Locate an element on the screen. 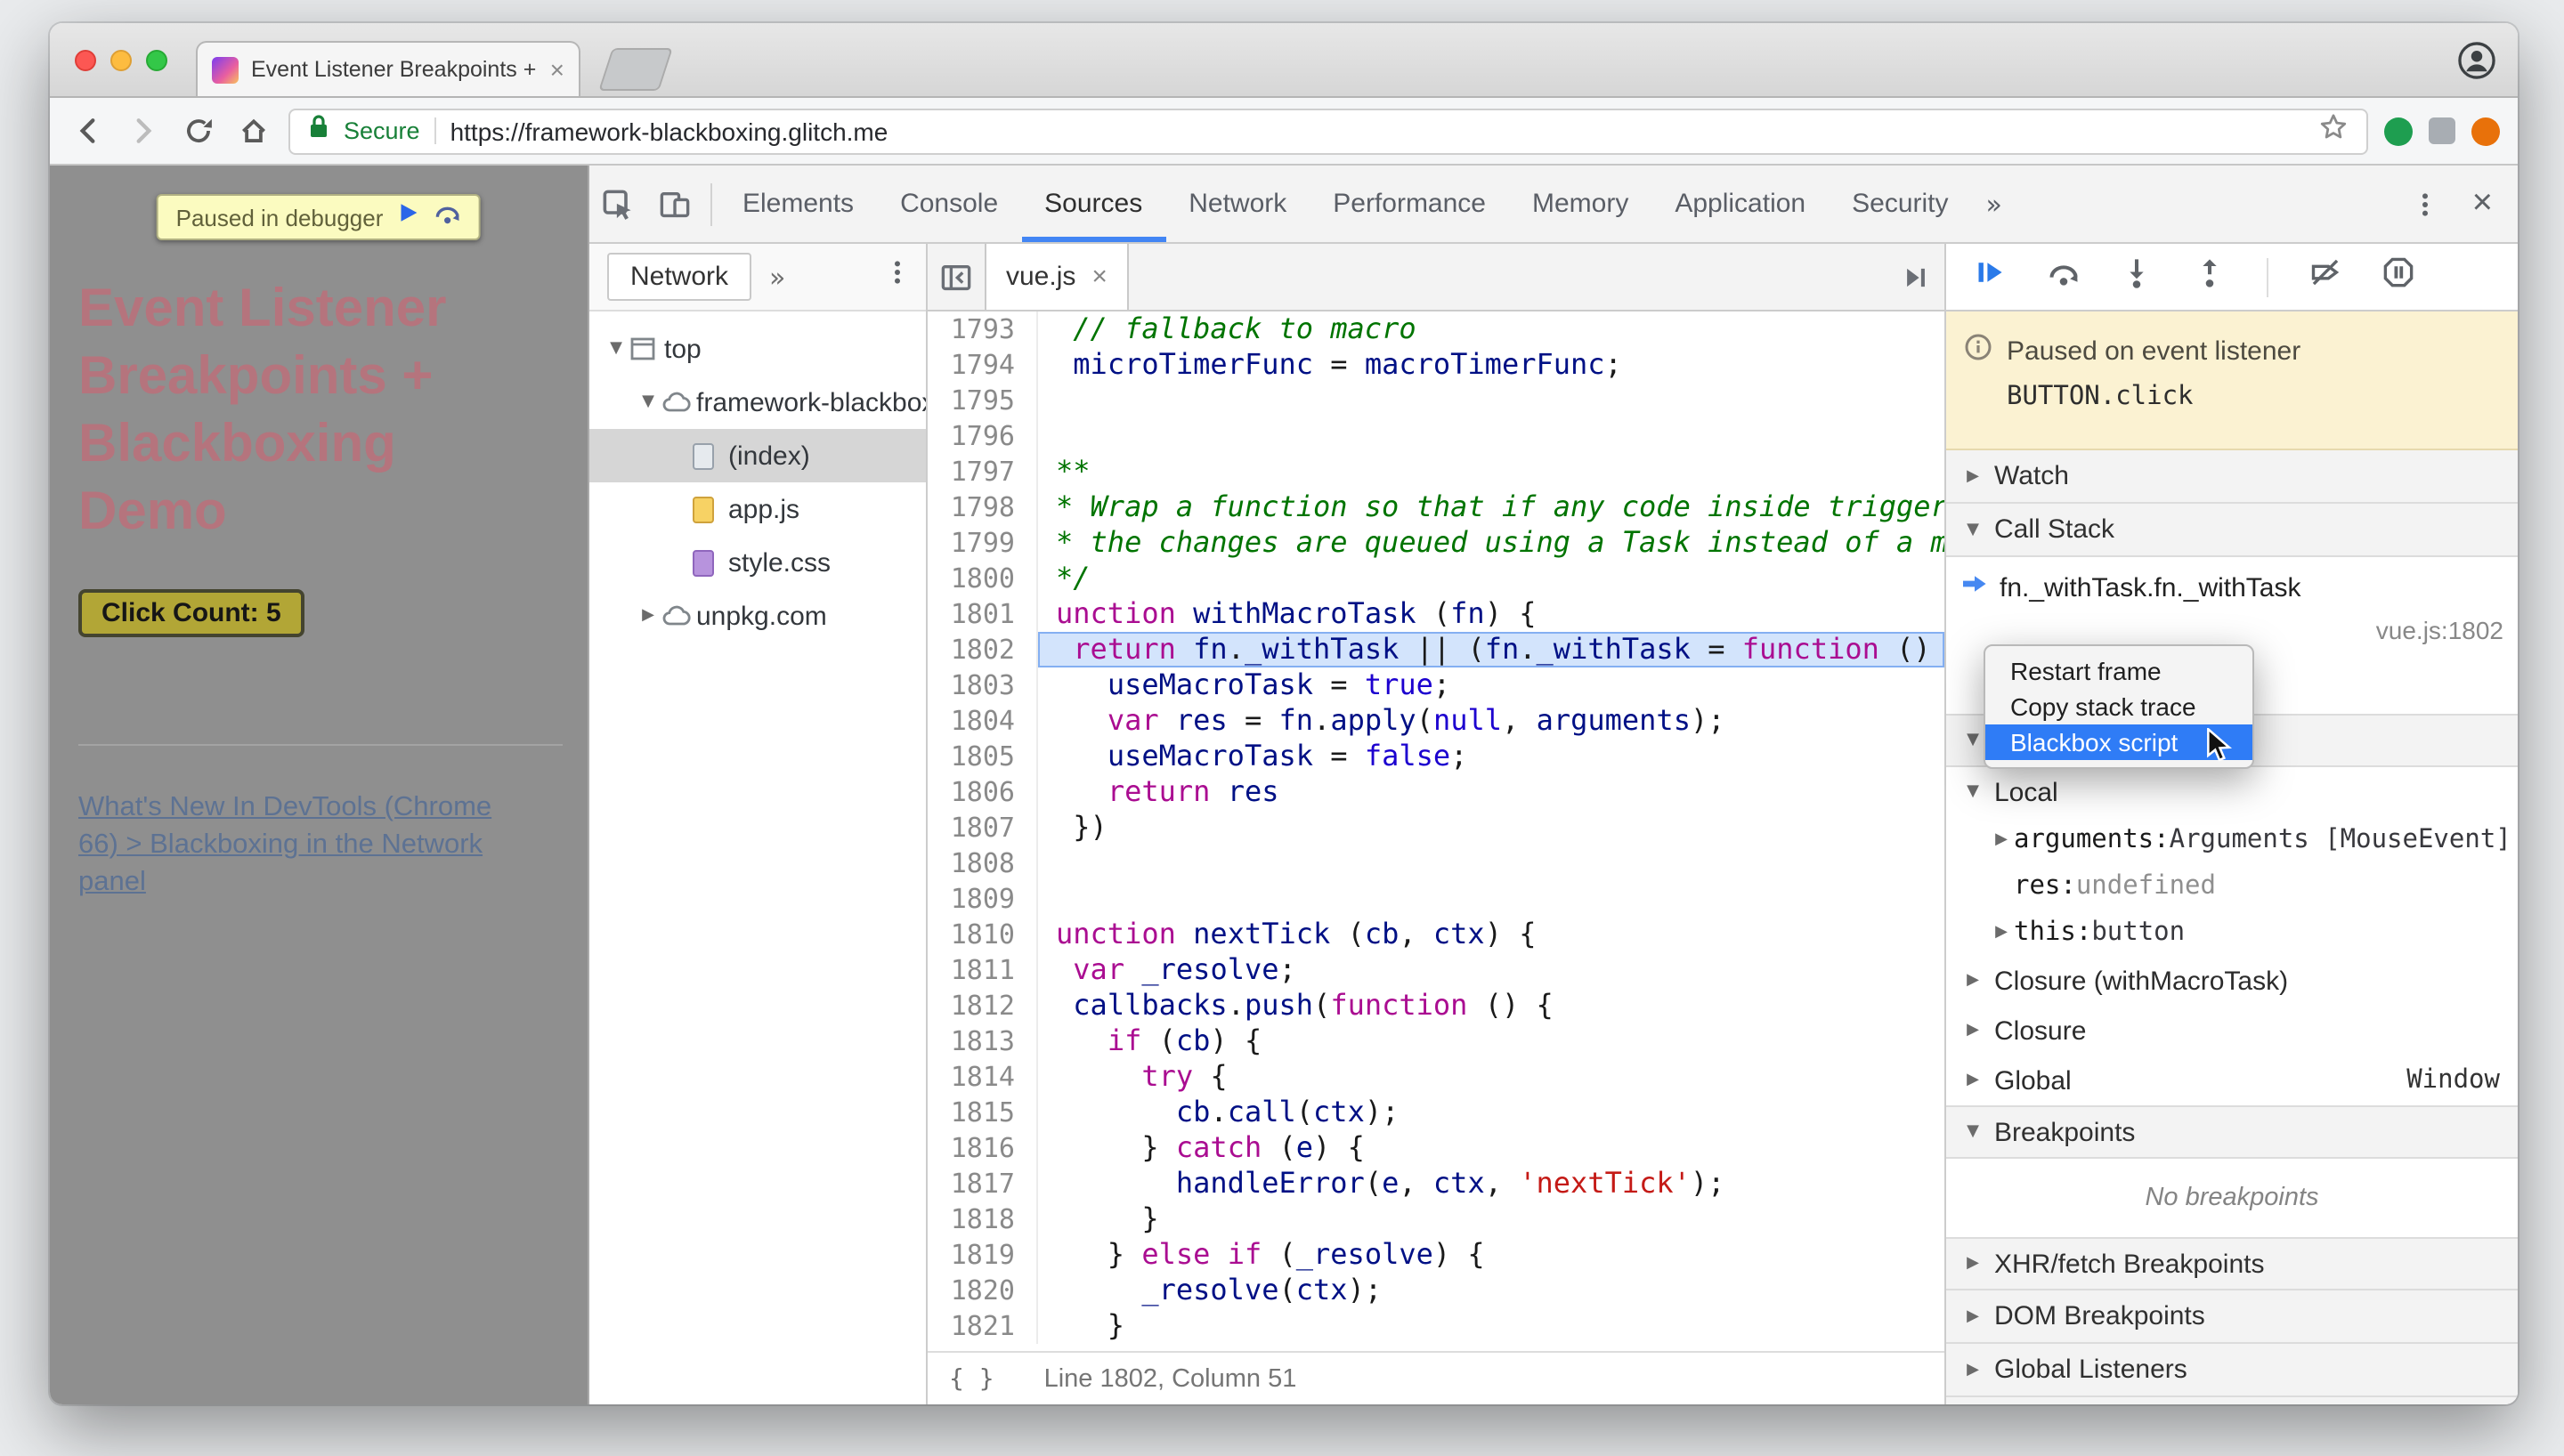 Image resolution: width=2564 pixels, height=1456 pixels. scope-variable-disclosure-icon: ▶ is located at coordinates (2001, 933).